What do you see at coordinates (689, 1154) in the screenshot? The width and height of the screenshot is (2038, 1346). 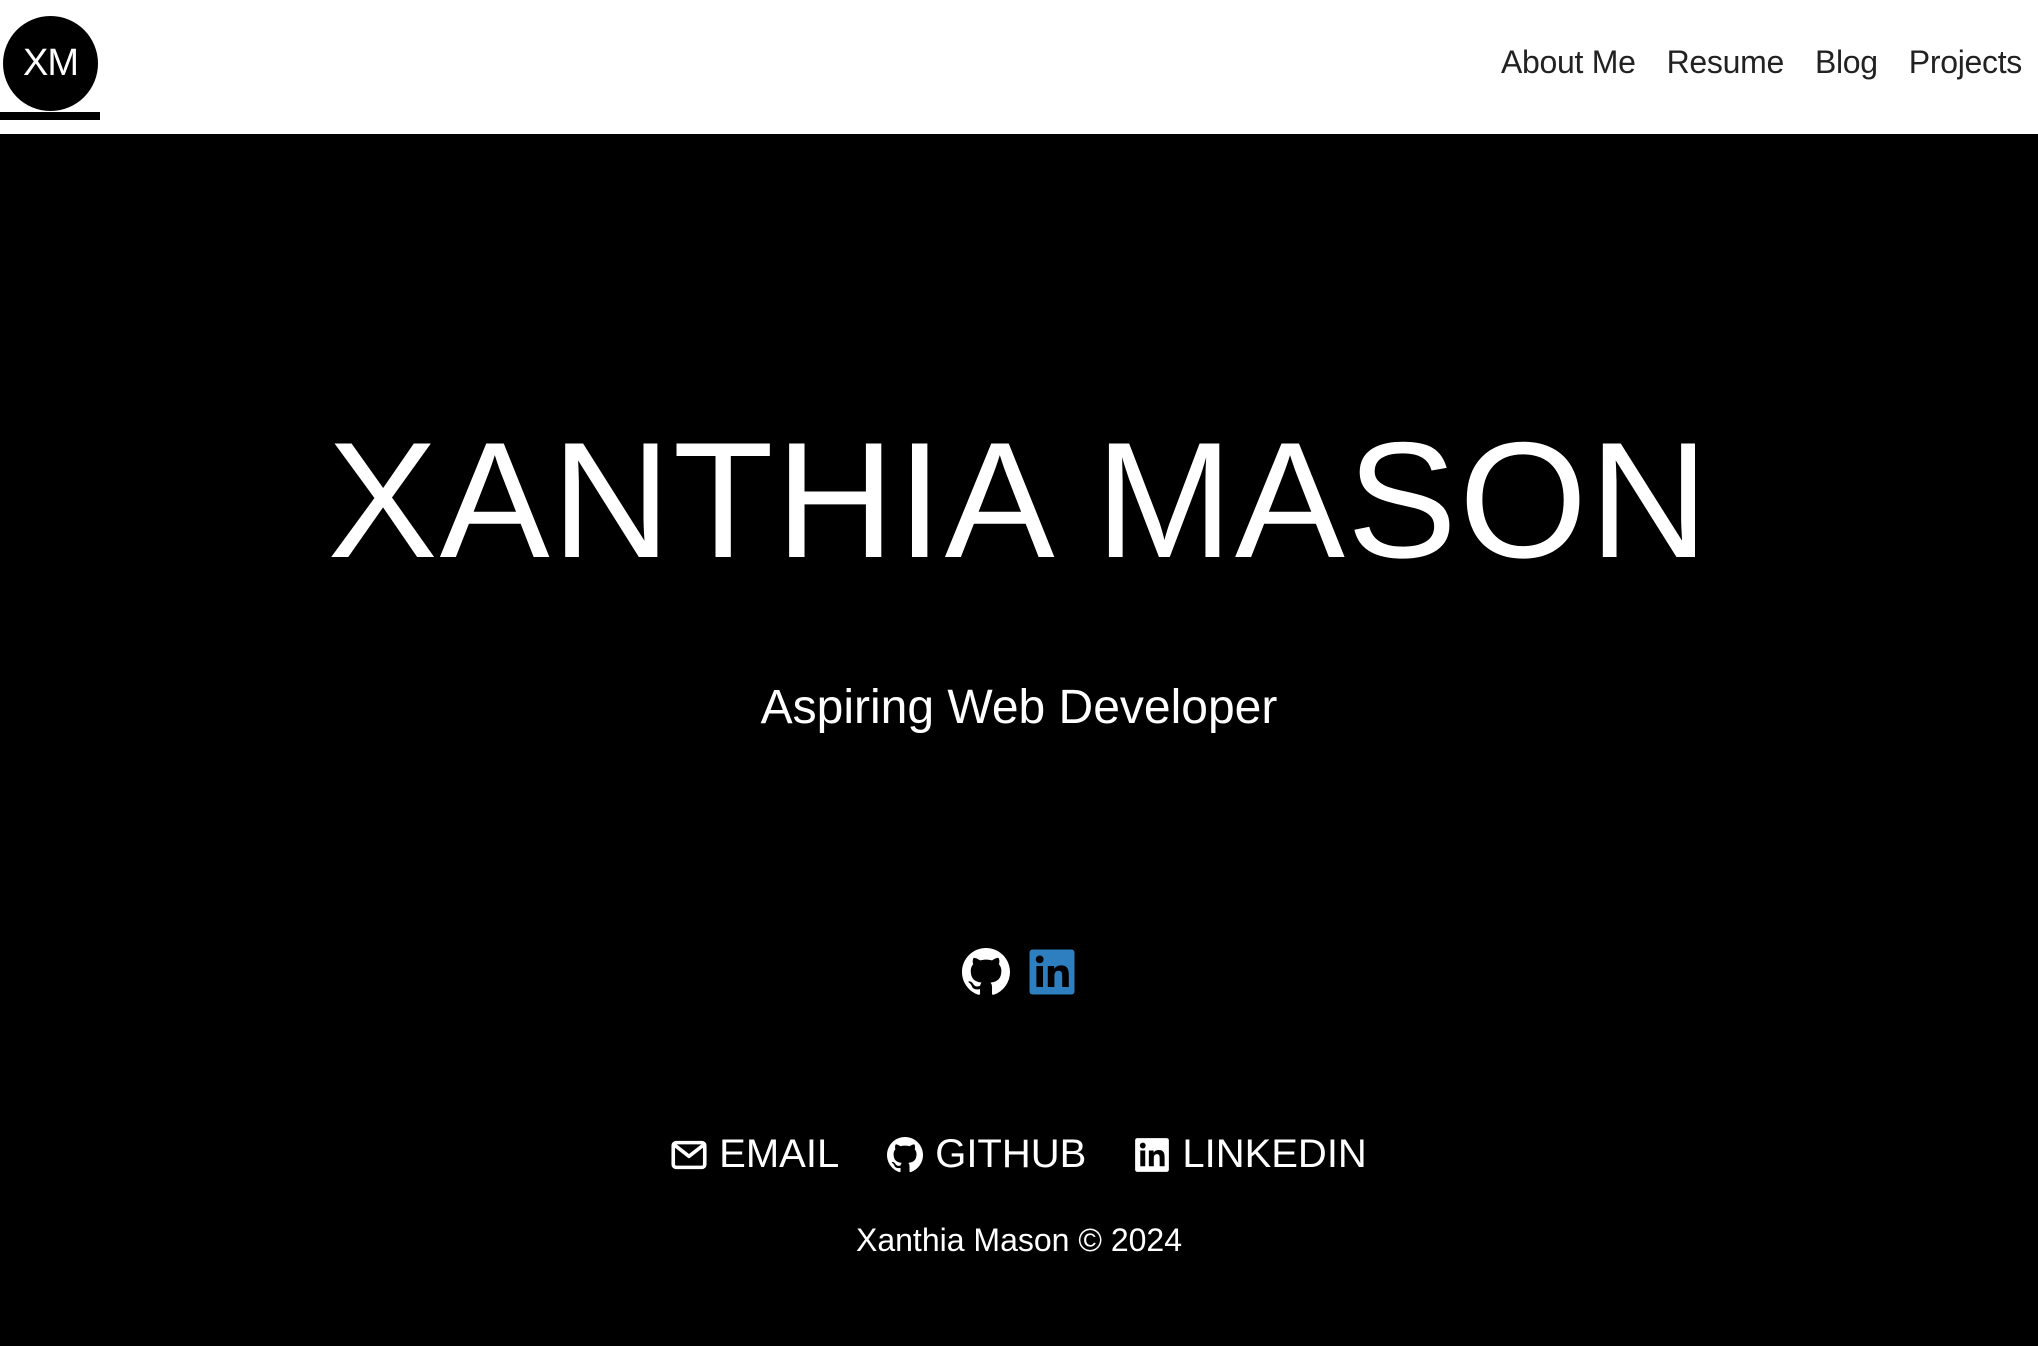 I see `envelope-icon` at bounding box center [689, 1154].